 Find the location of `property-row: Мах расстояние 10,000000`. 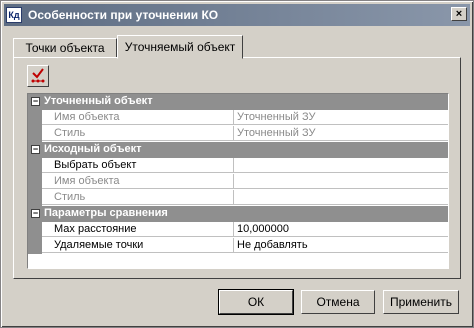

property-row: Мах расстояние 10,000000 is located at coordinates (238, 230).